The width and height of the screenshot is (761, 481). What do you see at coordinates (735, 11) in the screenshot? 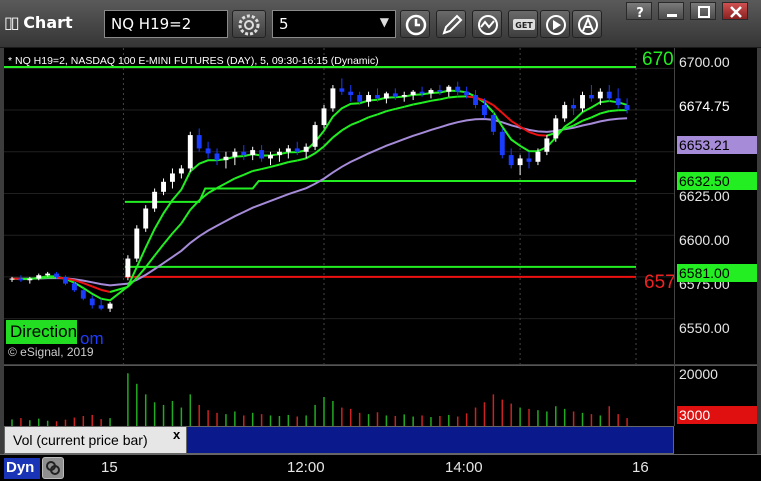
I see `close-button` at bounding box center [735, 11].